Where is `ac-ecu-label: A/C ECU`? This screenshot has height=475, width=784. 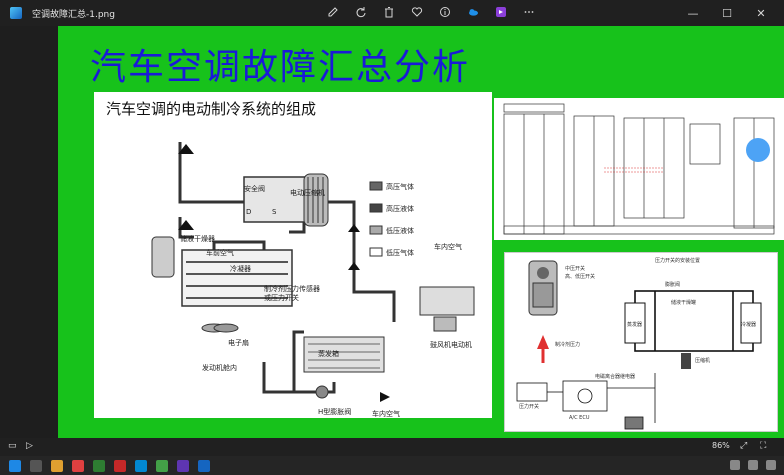
ac-ecu-label: A/C ECU is located at coordinates (579, 418).